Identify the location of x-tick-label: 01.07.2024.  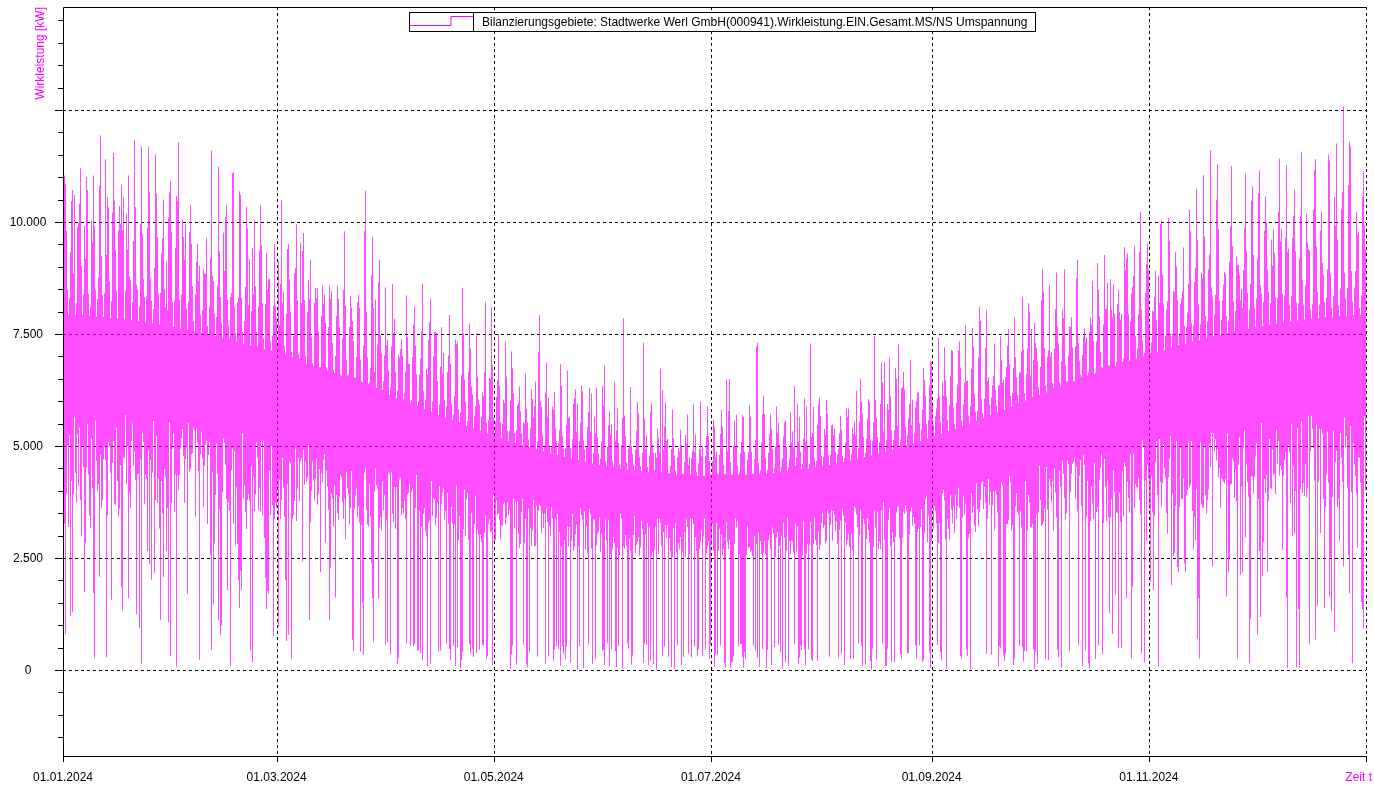
(710, 777).